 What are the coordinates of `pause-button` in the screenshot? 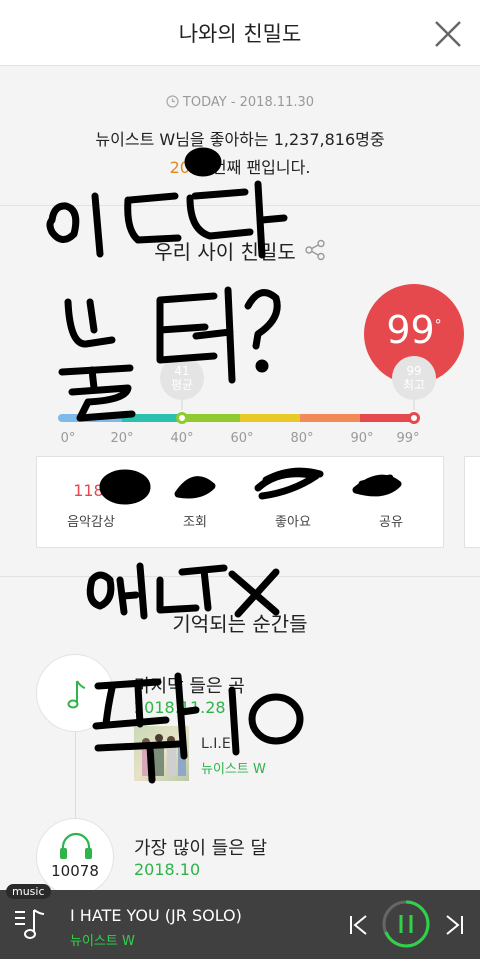 It's located at (406, 924).